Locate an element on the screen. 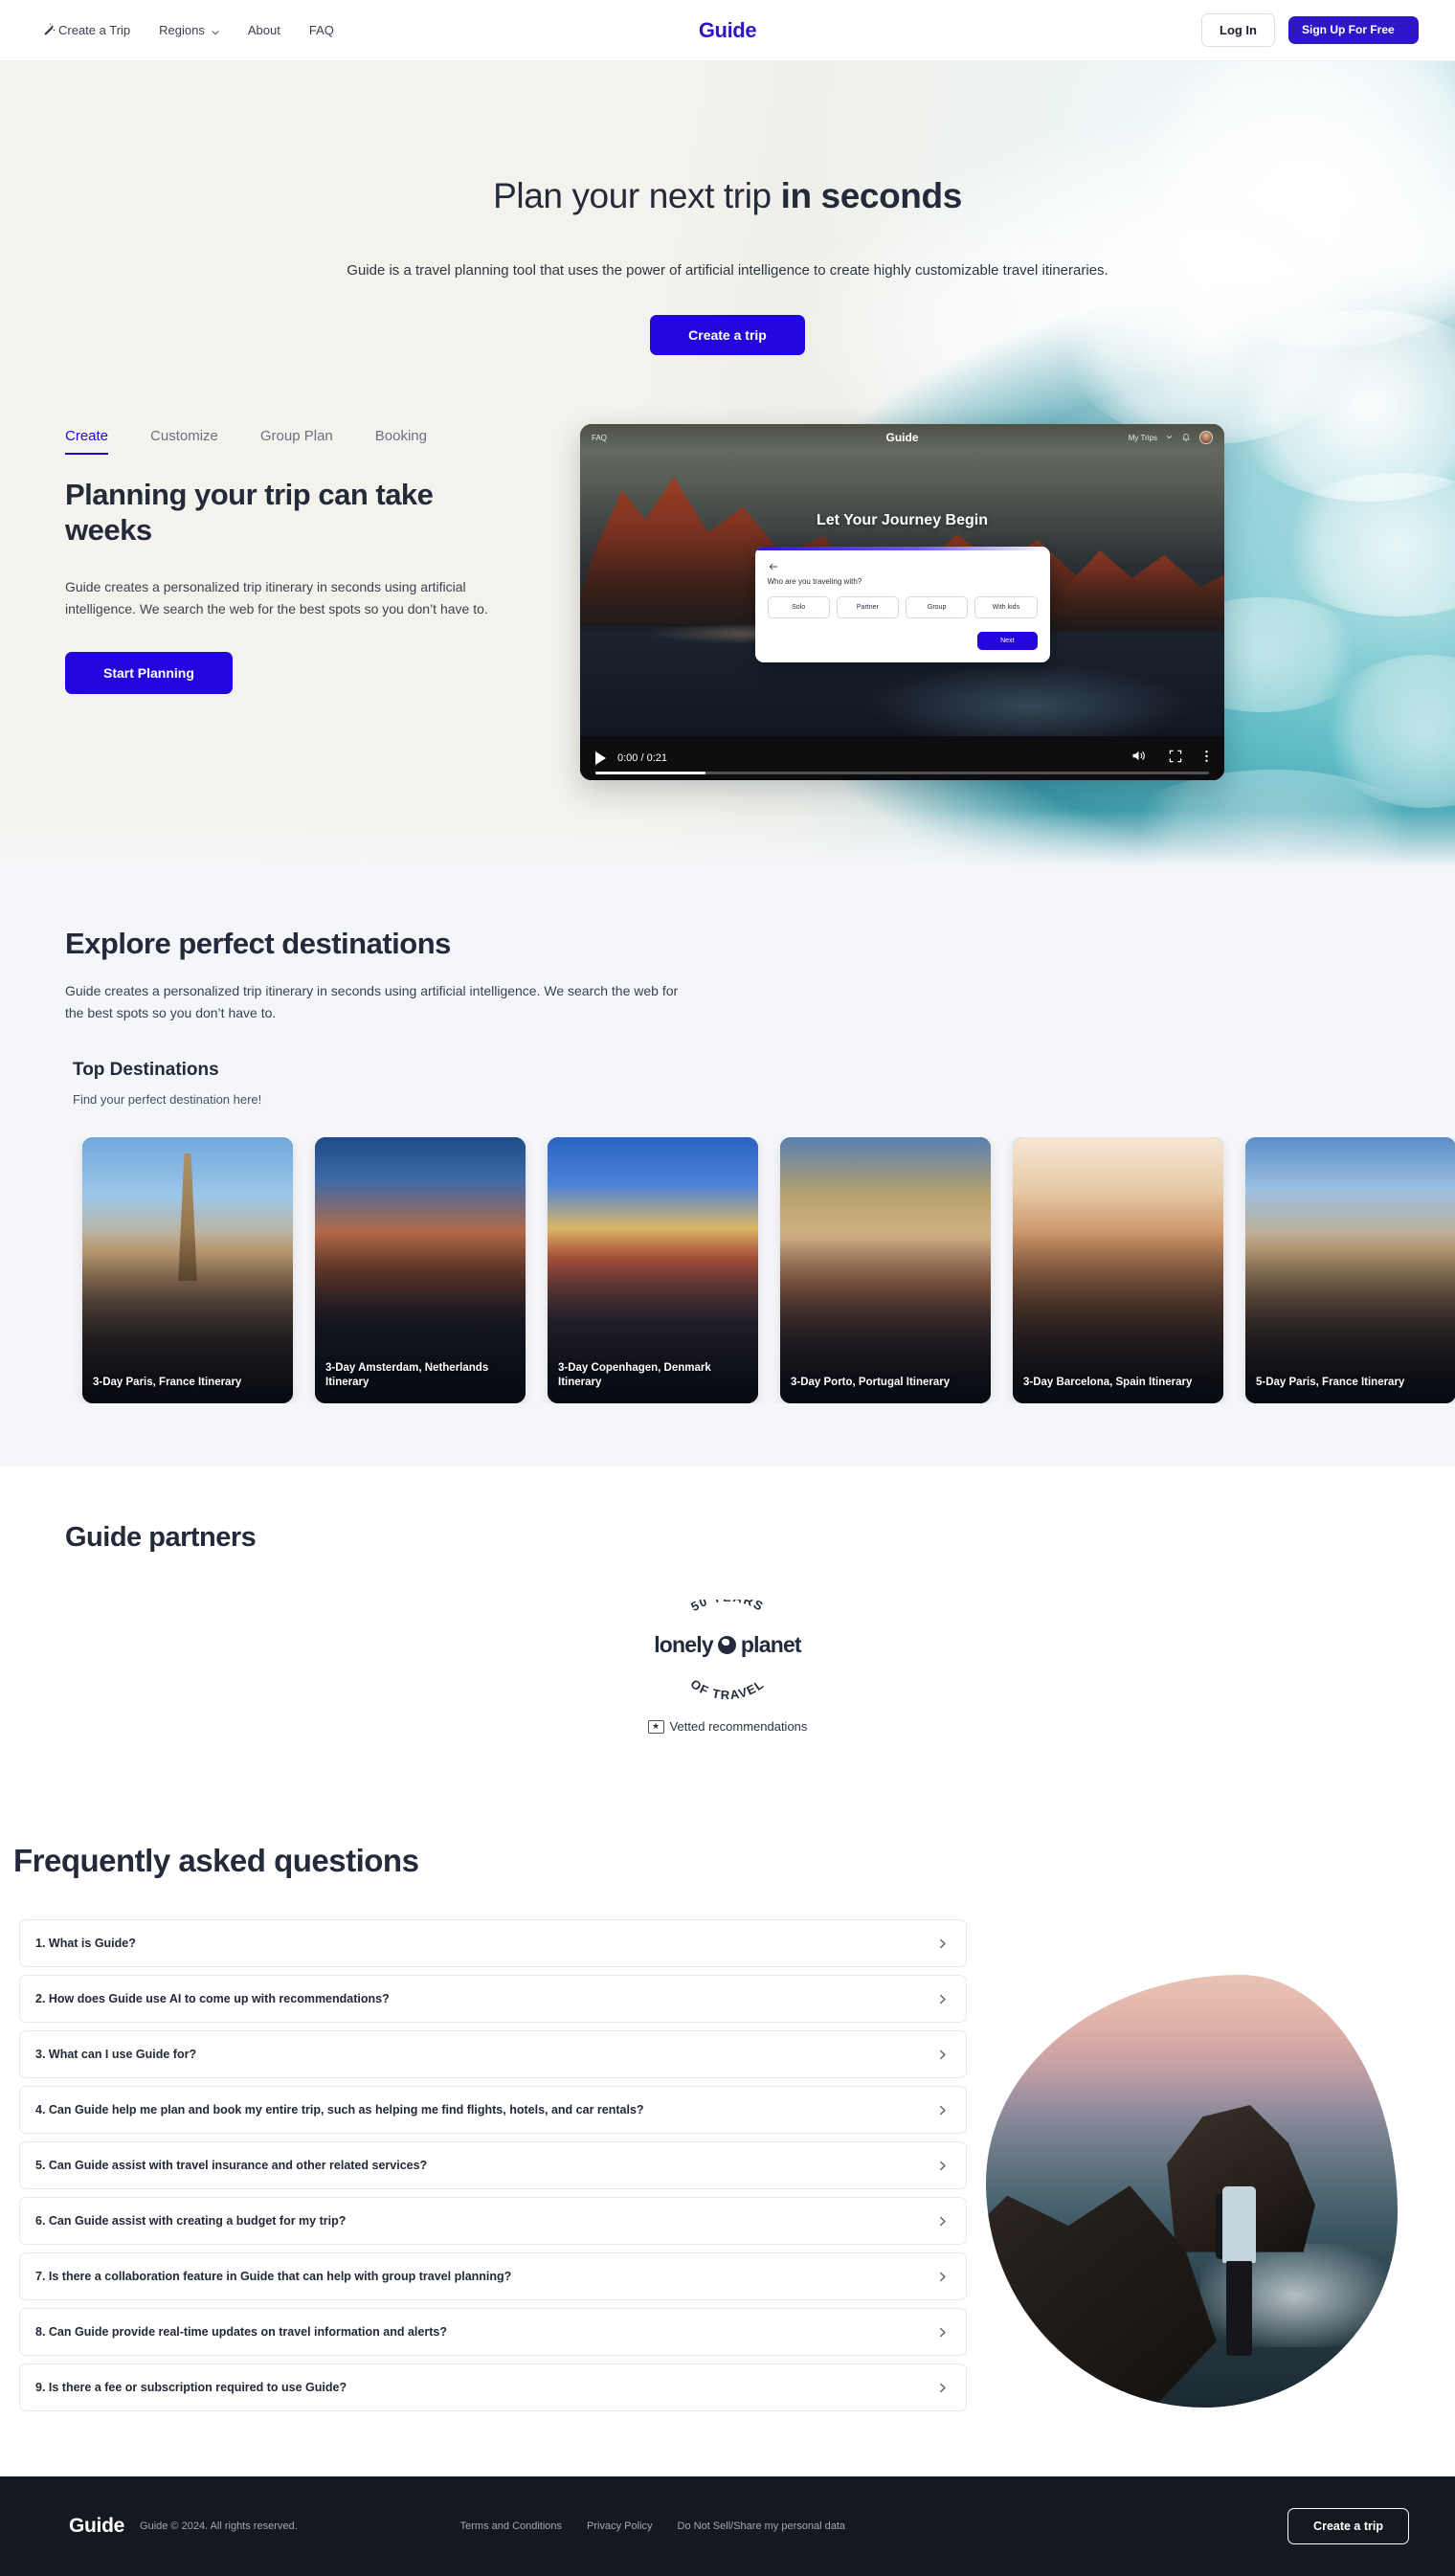 The width and height of the screenshot is (1455, 2576). volume-icon is located at coordinates (1138, 759).